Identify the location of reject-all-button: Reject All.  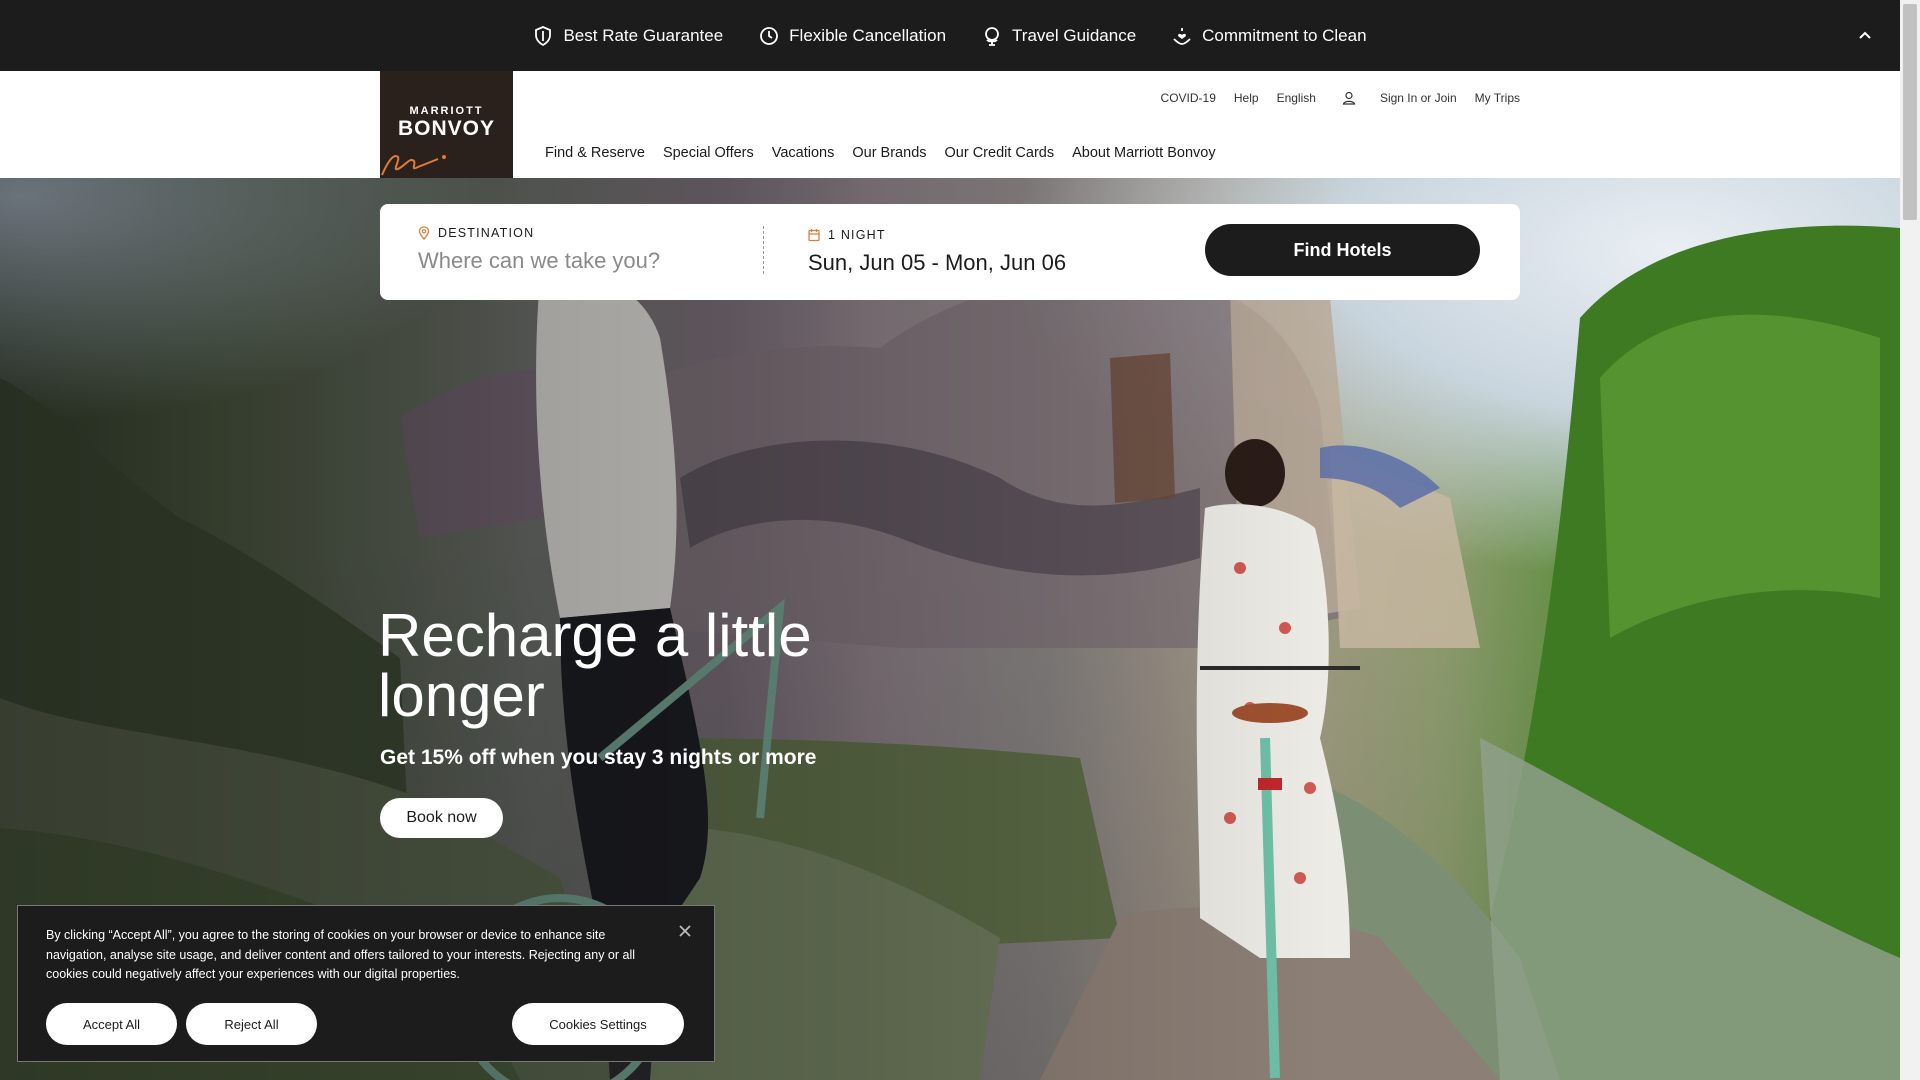
(251, 1024).